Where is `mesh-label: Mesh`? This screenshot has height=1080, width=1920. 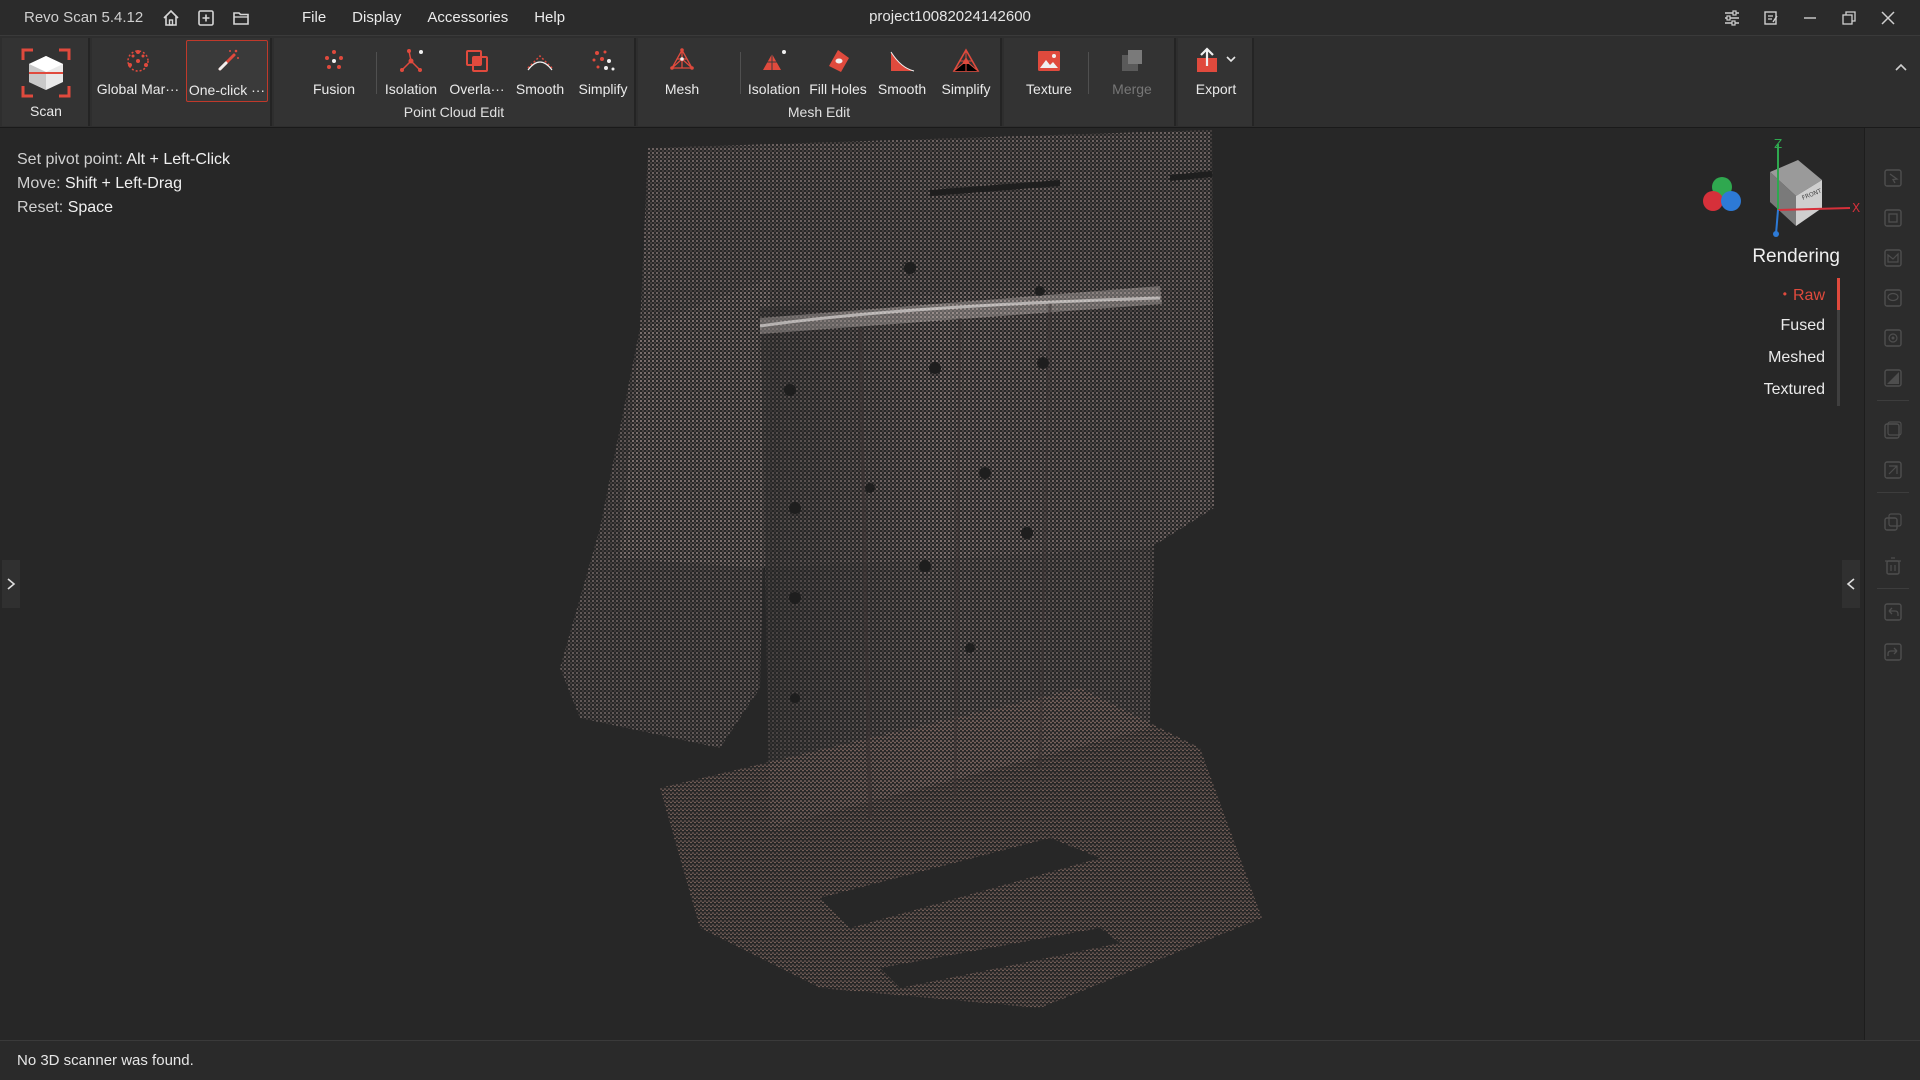
mesh-label: Mesh is located at coordinates (682, 89).